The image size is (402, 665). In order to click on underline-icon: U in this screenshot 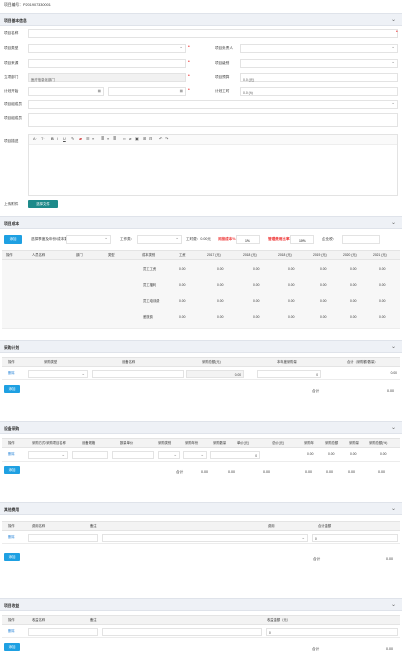, I will do `click(64, 139)`.